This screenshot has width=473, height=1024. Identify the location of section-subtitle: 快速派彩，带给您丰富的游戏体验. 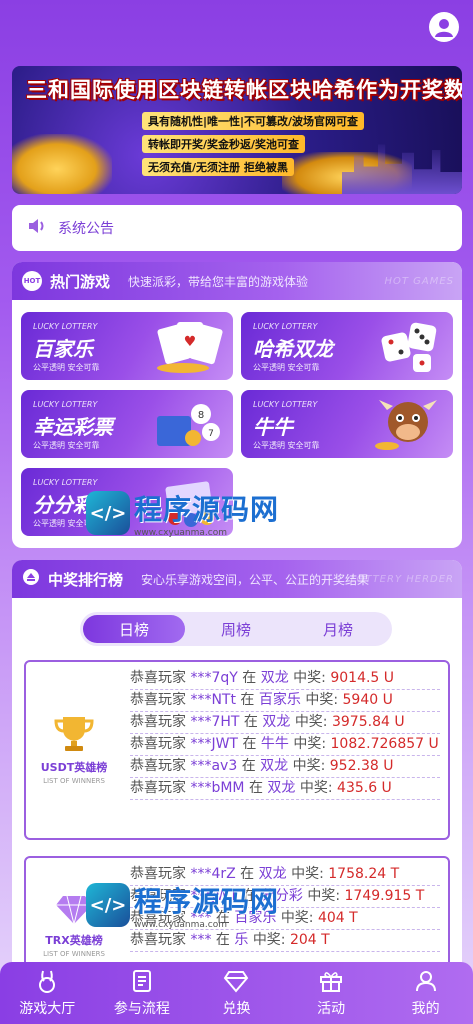
(218, 281).